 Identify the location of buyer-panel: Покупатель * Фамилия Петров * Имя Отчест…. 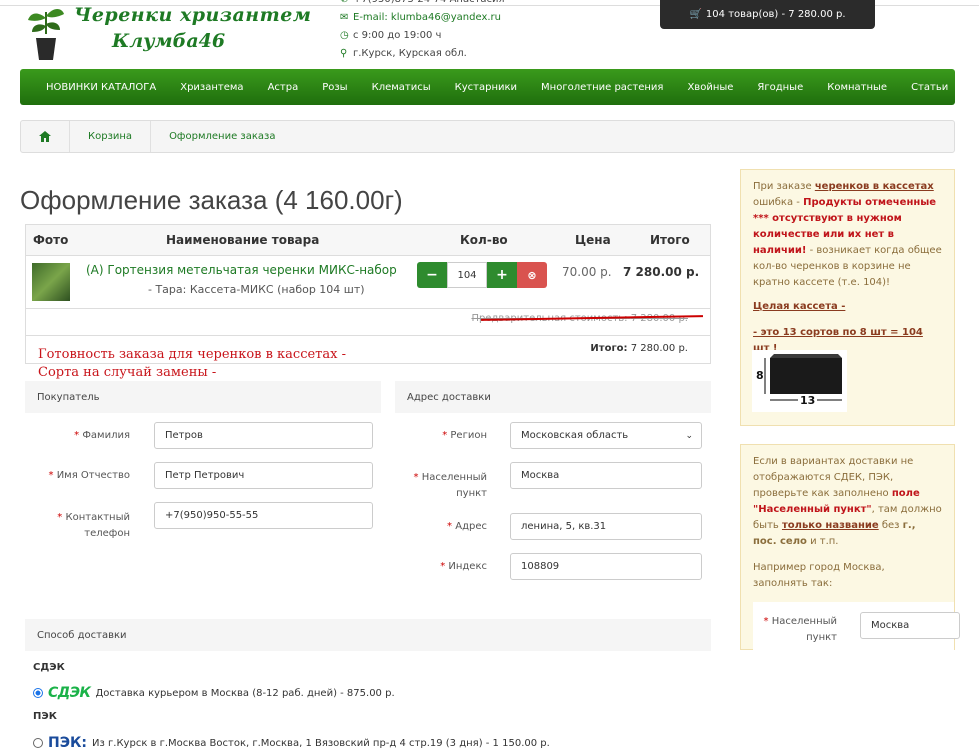
(203, 461).